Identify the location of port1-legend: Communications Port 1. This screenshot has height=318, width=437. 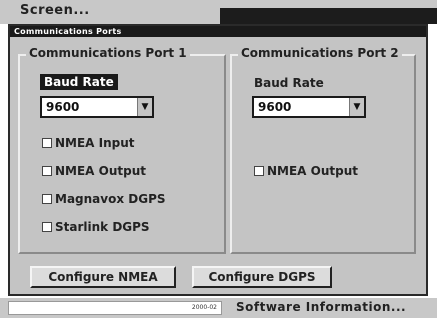
(108, 53).